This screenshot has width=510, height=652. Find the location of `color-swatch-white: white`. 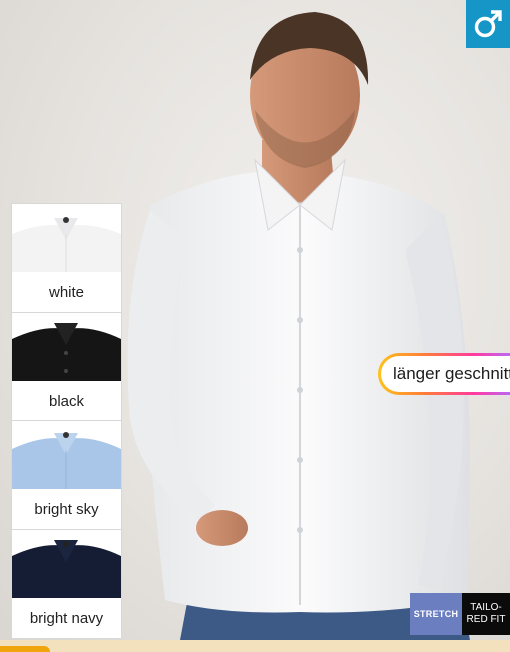

color-swatch-white: white is located at coordinates (66, 258).